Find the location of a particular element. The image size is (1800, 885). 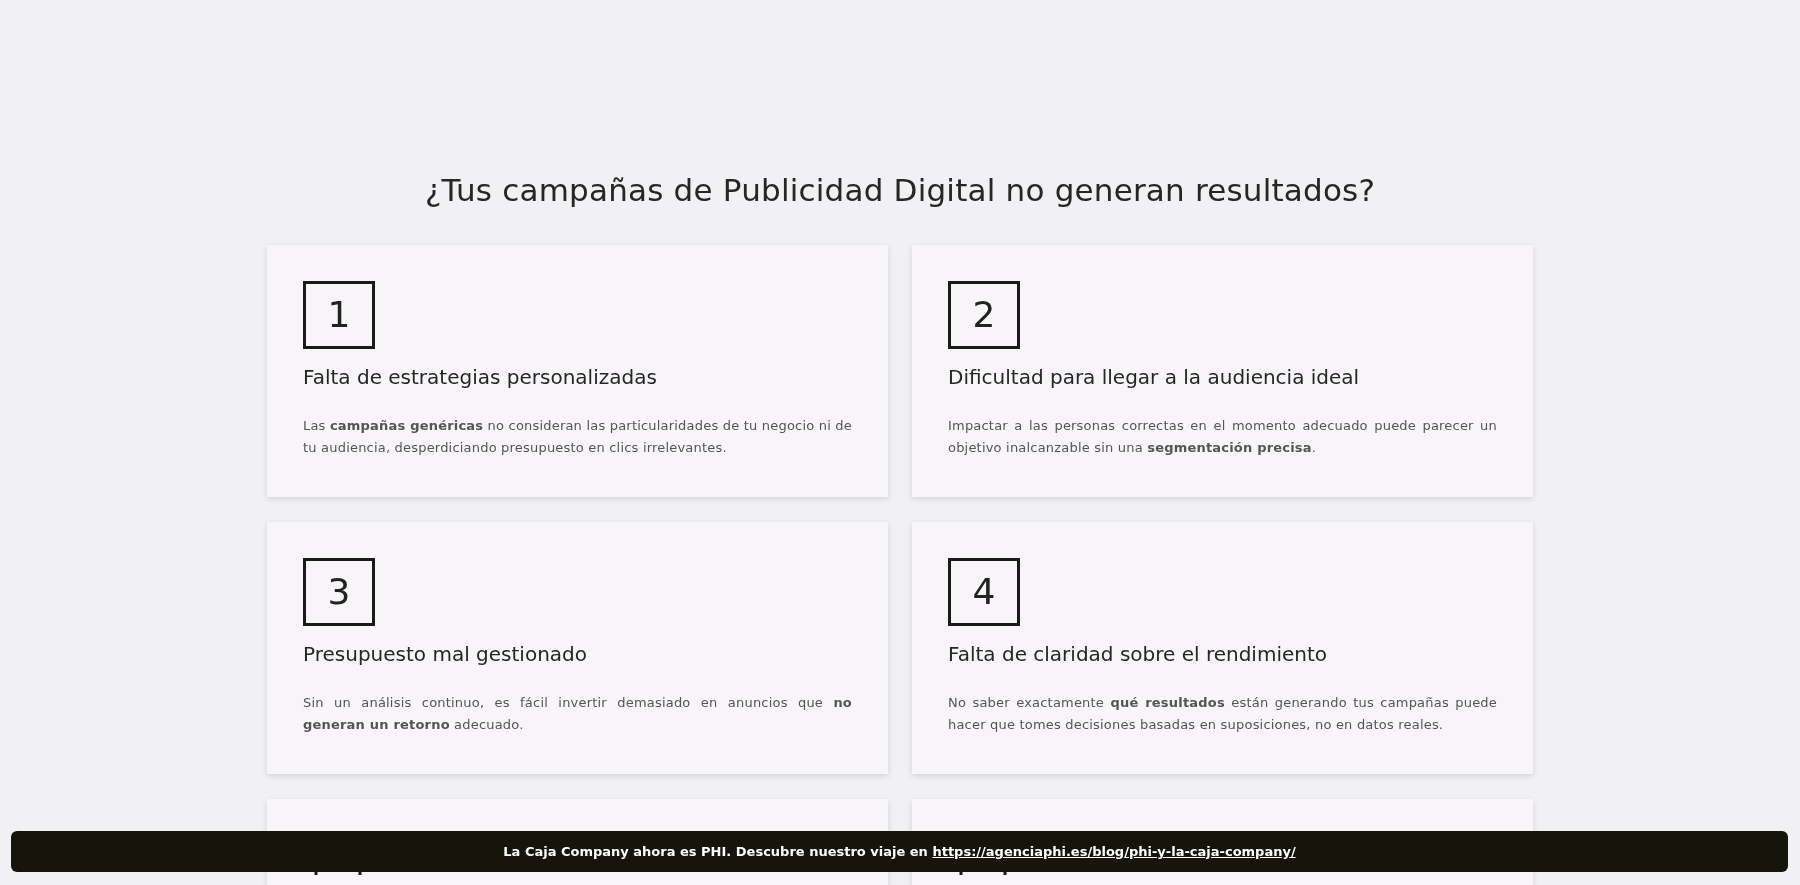

card-title: Falta de estrategias personalizadas is located at coordinates (480, 377).